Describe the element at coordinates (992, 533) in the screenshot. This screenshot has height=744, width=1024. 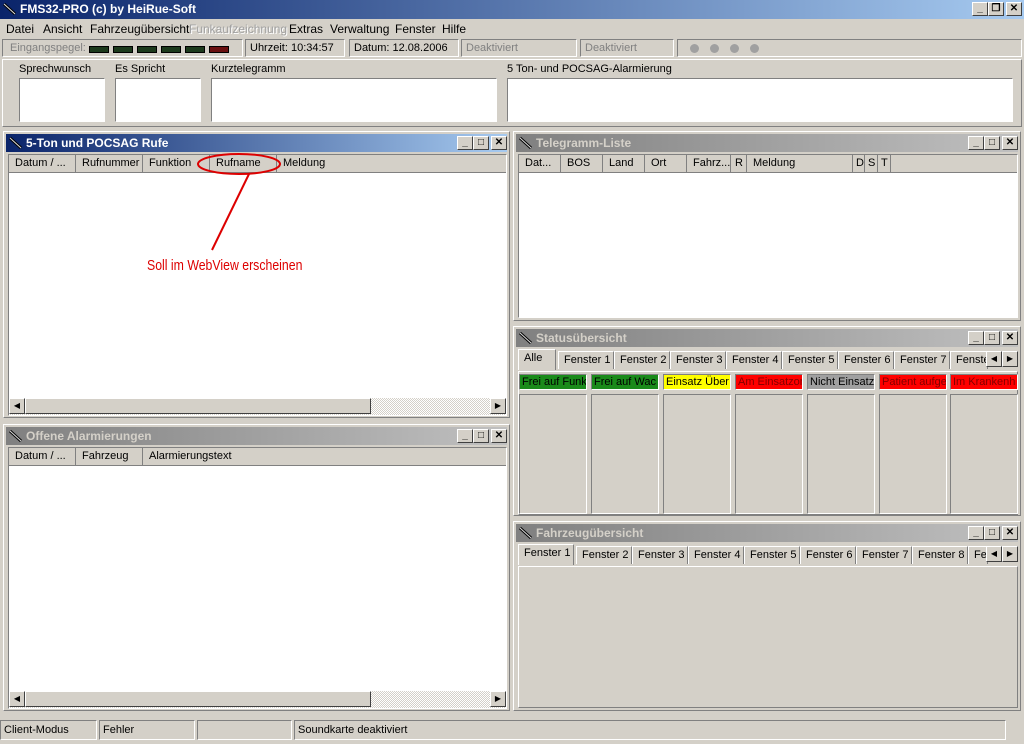
I see `vehicle-maximize-button: □` at that location.